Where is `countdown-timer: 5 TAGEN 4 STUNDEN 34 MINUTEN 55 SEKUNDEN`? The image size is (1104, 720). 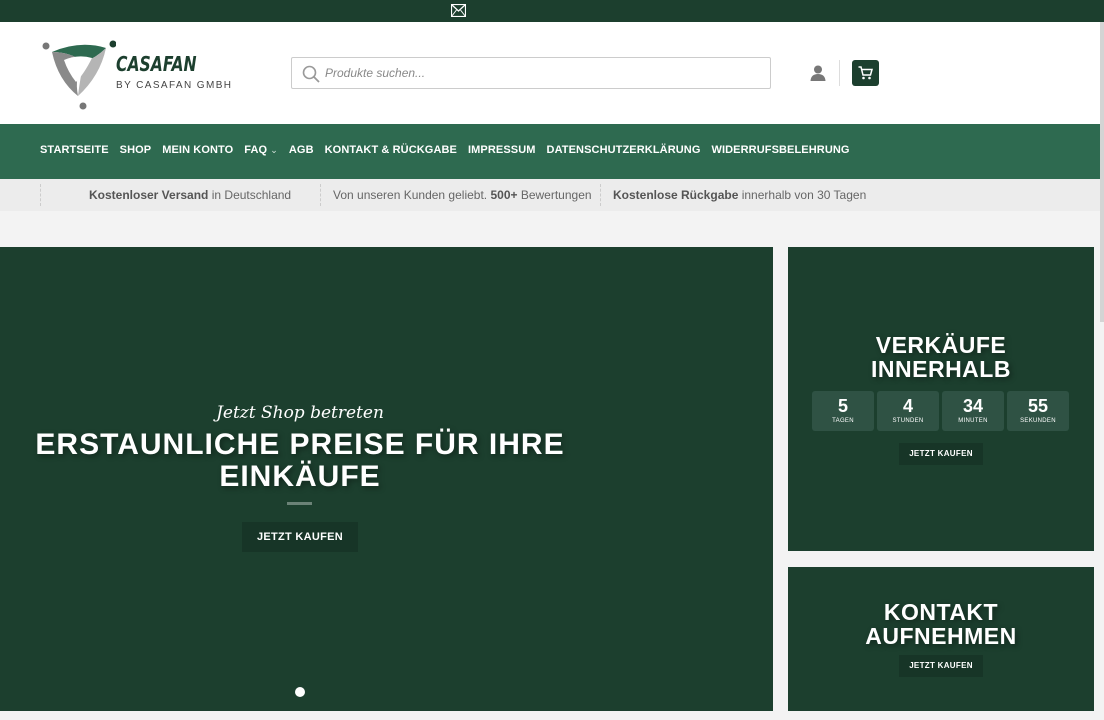
countdown-timer: 5 TAGEN 4 STUNDEN 34 MINUTEN 55 SEKUNDEN is located at coordinates (942, 411).